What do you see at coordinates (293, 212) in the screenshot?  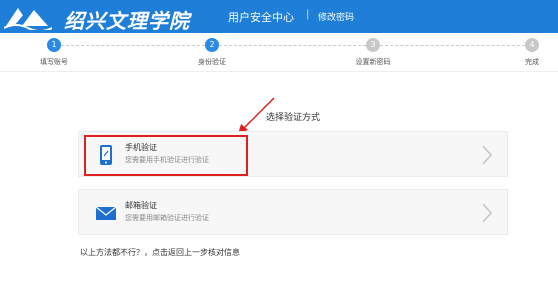 I see `email-verify-option: 邮箱验证 您需要用邮箱验证进行验证` at bounding box center [293, 212].